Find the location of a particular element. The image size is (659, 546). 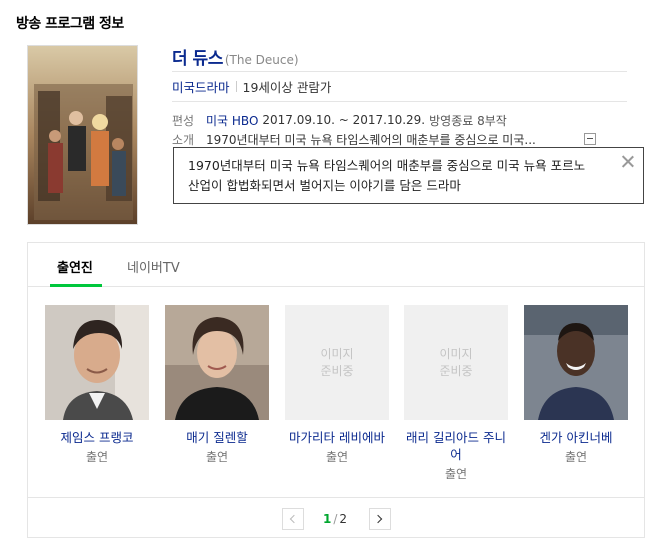

program-poster is located at coordinates (82, 135).